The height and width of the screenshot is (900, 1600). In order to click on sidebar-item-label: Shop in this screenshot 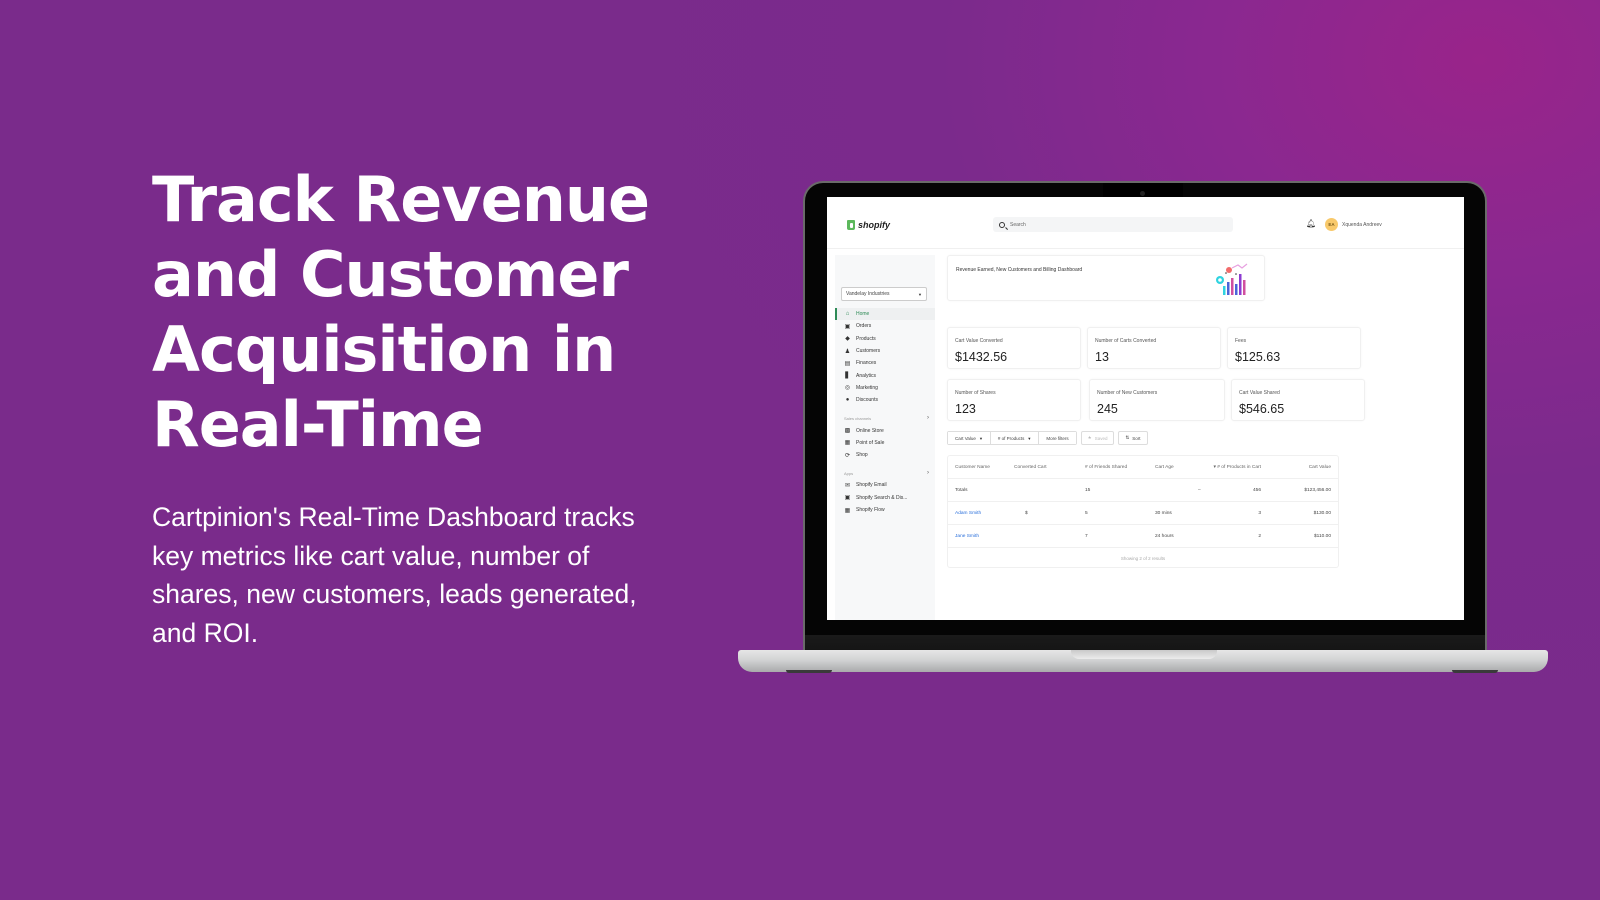, I will do `click(862, 455)`.